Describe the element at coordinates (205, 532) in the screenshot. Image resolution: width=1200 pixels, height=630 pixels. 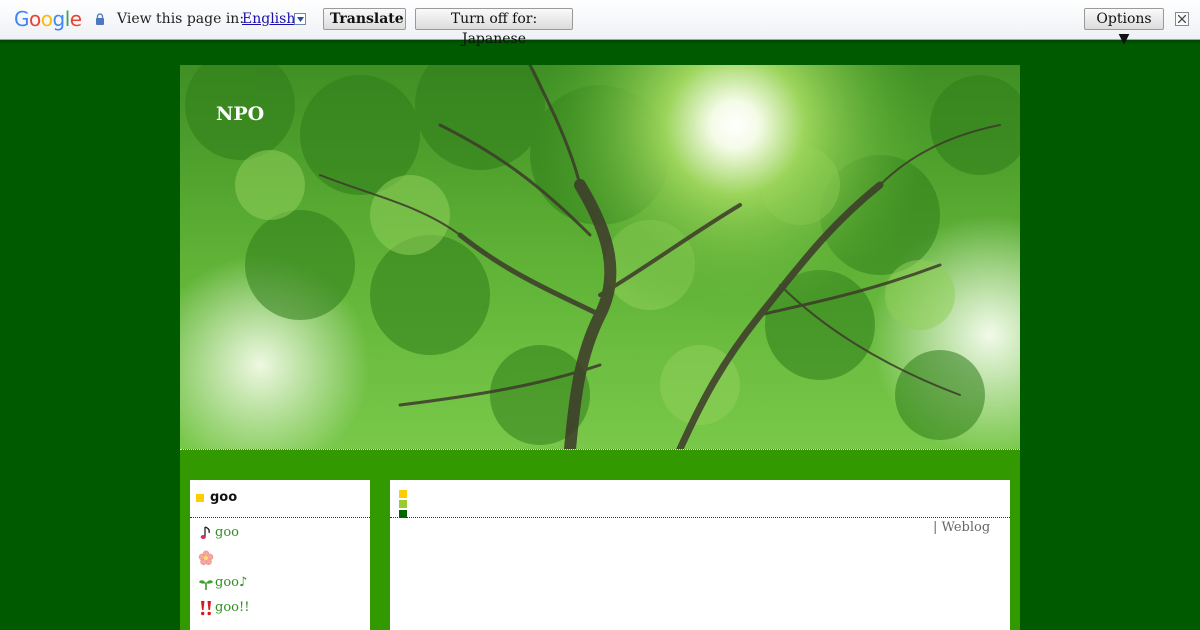
I see `music-note-icon` at that location.